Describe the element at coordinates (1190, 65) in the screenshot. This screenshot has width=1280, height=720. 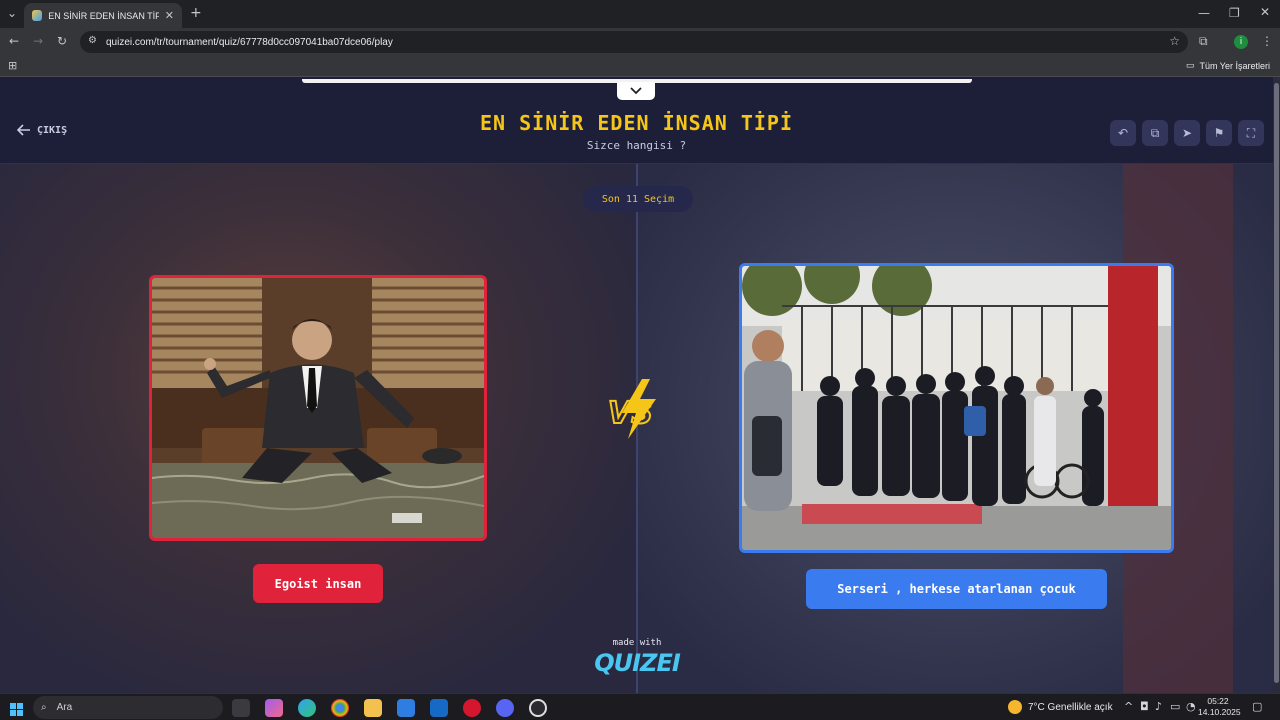
I see `folder-icon: ▭` at that location.